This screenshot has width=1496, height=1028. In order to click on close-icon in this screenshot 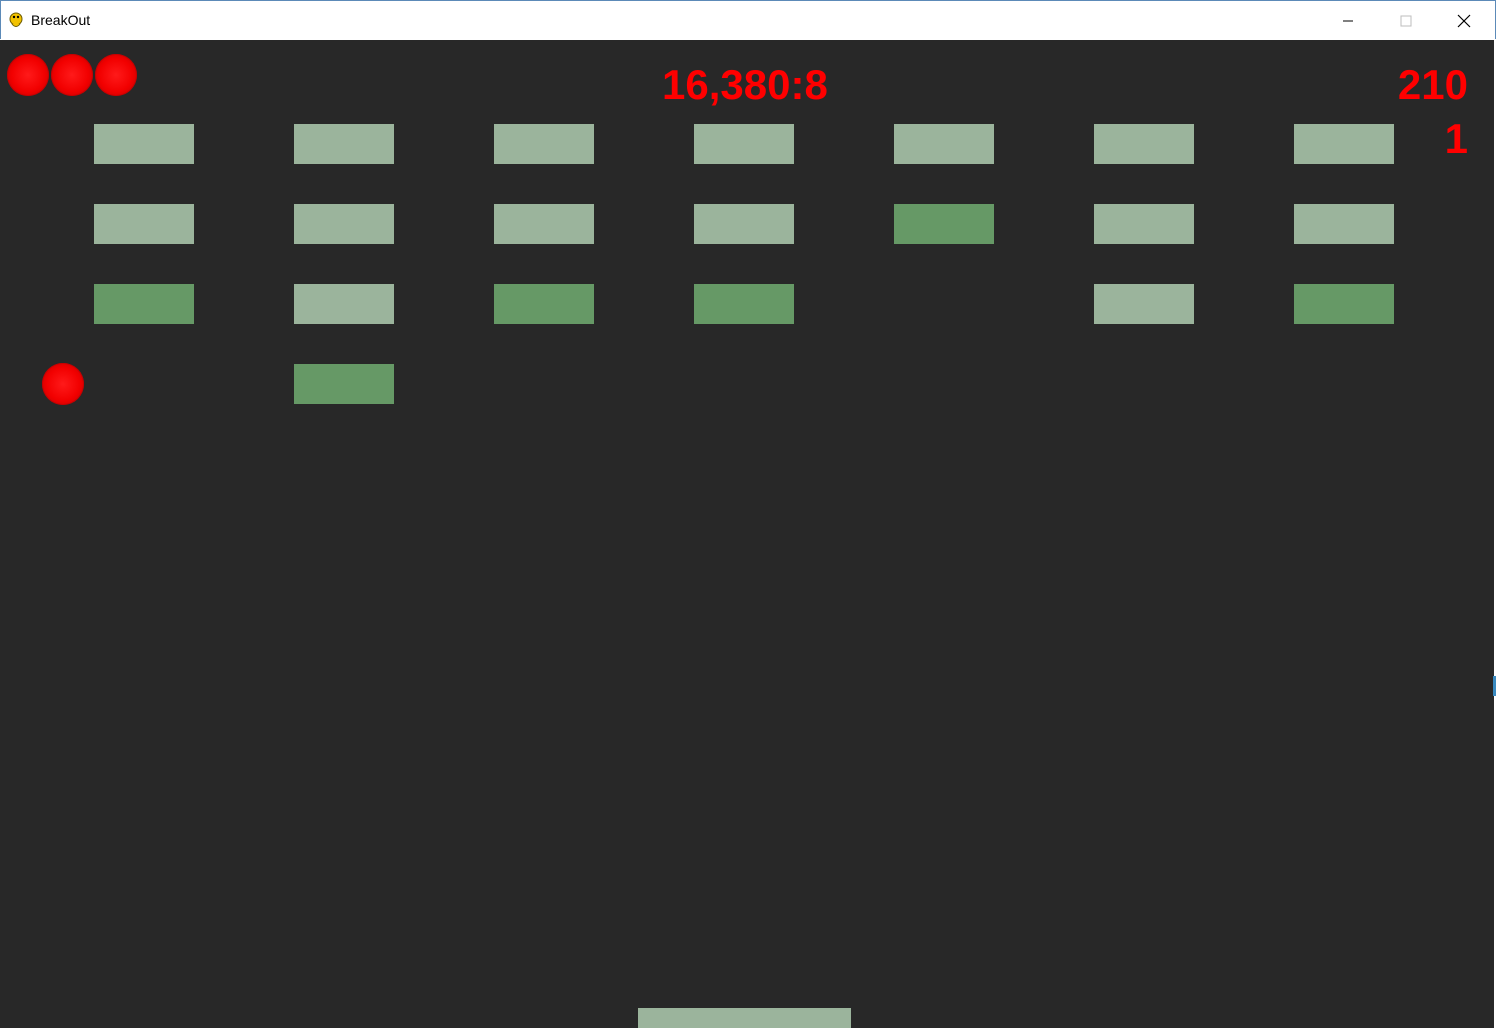, I will do `click(1464, 20)`.